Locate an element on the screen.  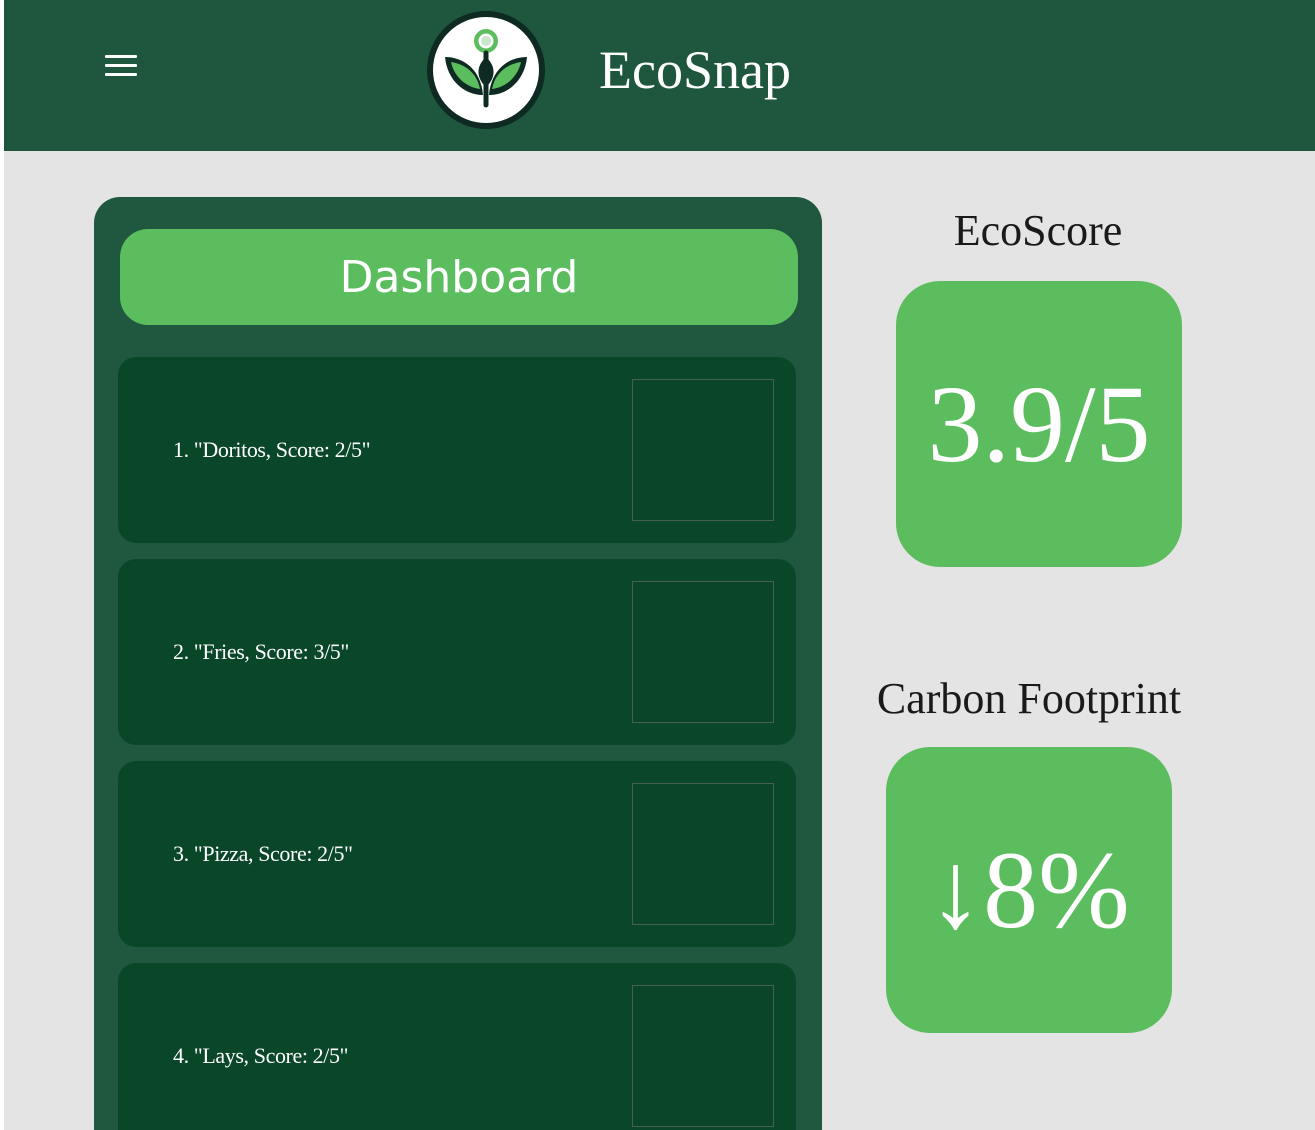
carbon-footprint-label: Carbon Footprint is located at coordinates (1029, 698).